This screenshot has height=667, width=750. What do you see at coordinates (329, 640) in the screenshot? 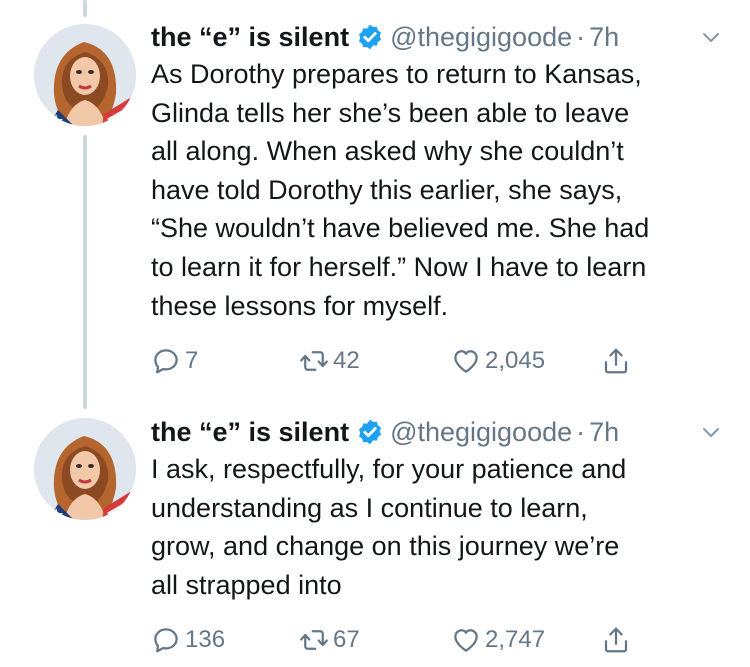
I see `retweet-button: 67` at bounding box center [329, 640].